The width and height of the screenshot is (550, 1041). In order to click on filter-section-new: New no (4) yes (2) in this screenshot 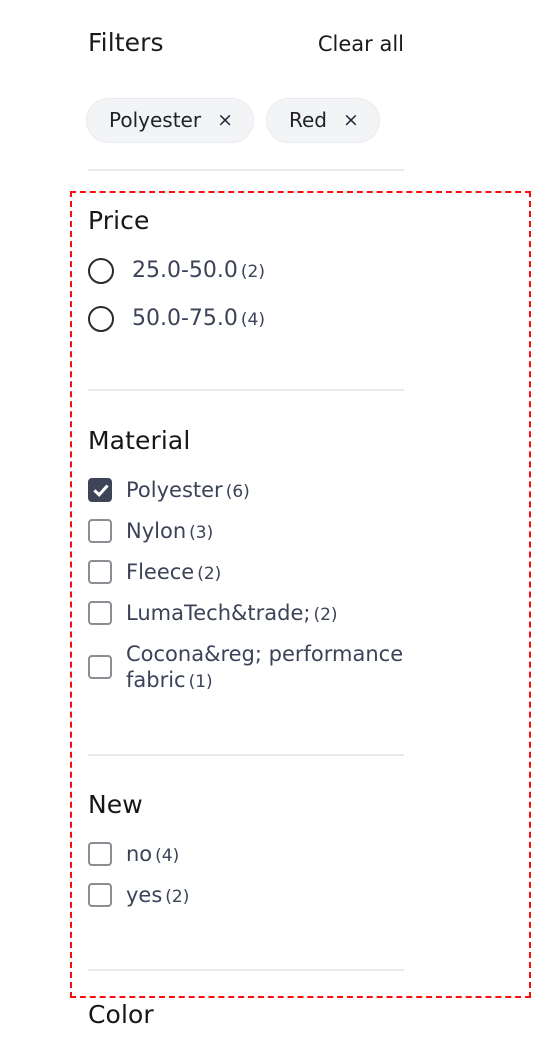, I will do `click(258, 856)`.